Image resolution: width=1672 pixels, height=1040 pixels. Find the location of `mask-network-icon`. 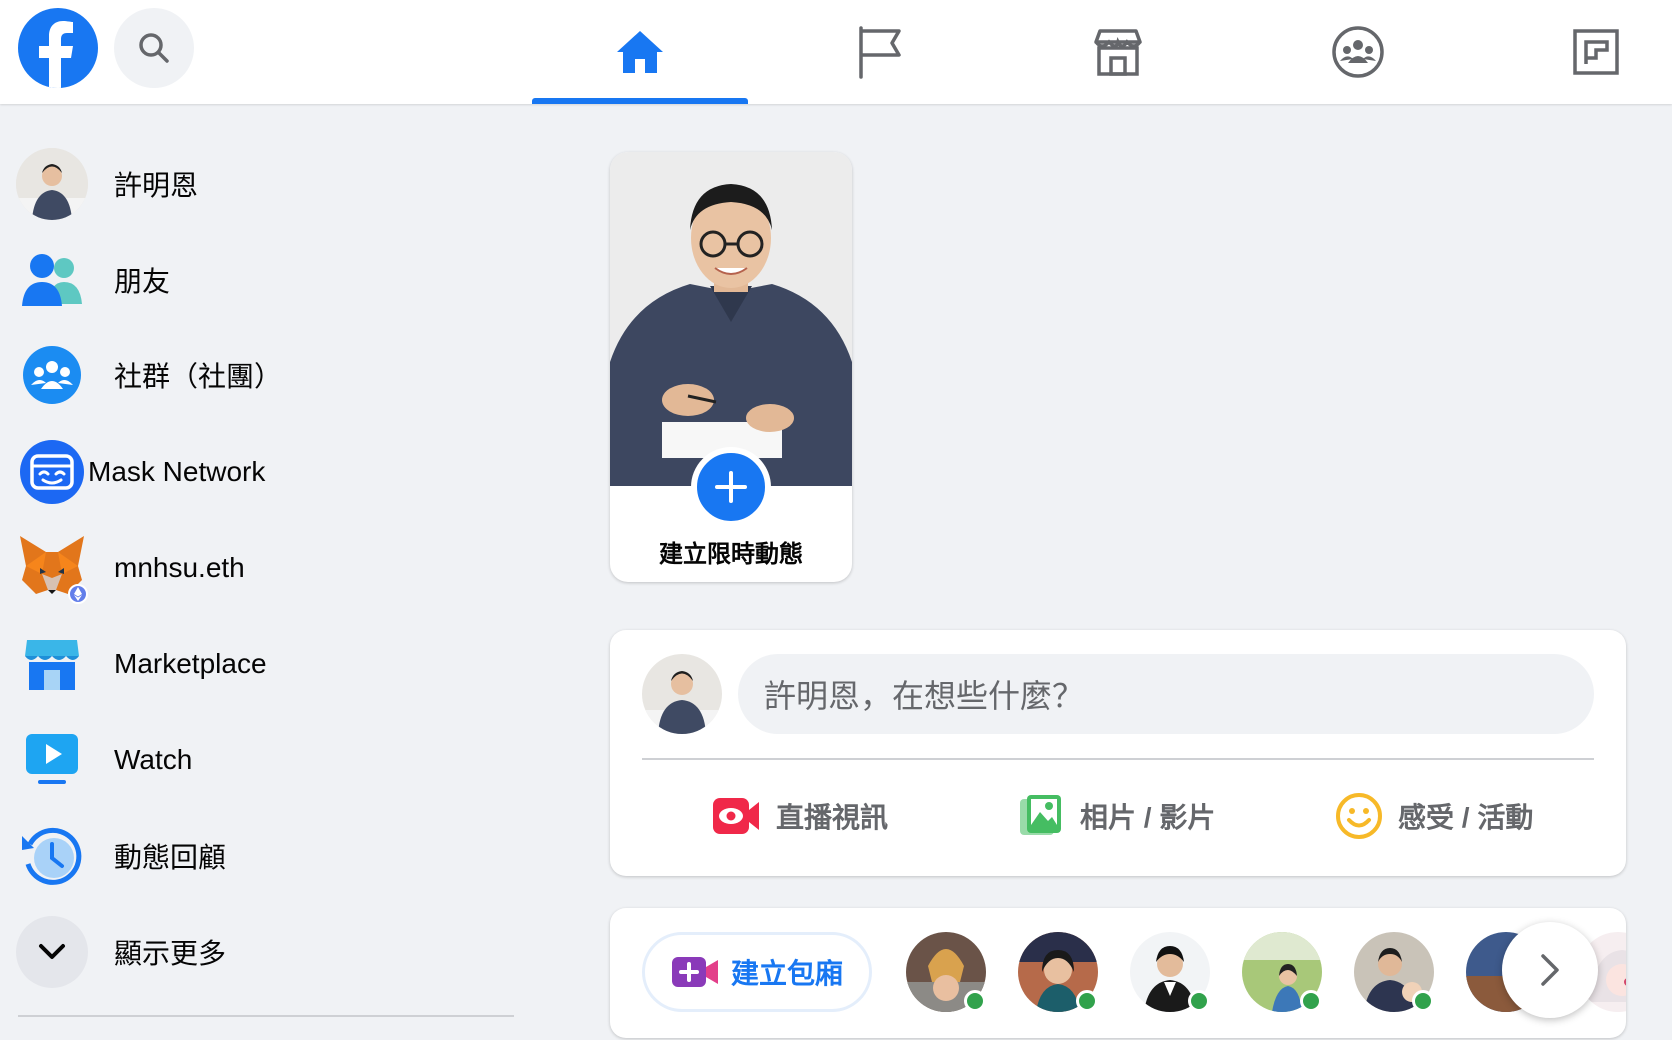

mask-network-icon is located at coordinates (52, 472).